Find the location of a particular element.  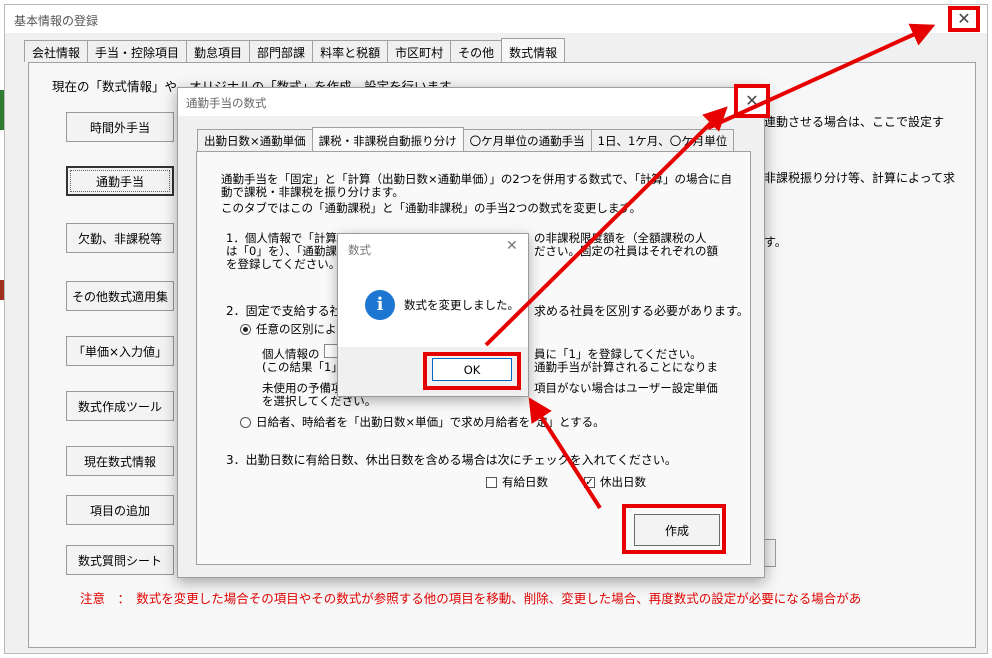

option-arbitrary-radio is located at coordinates (245, 329).